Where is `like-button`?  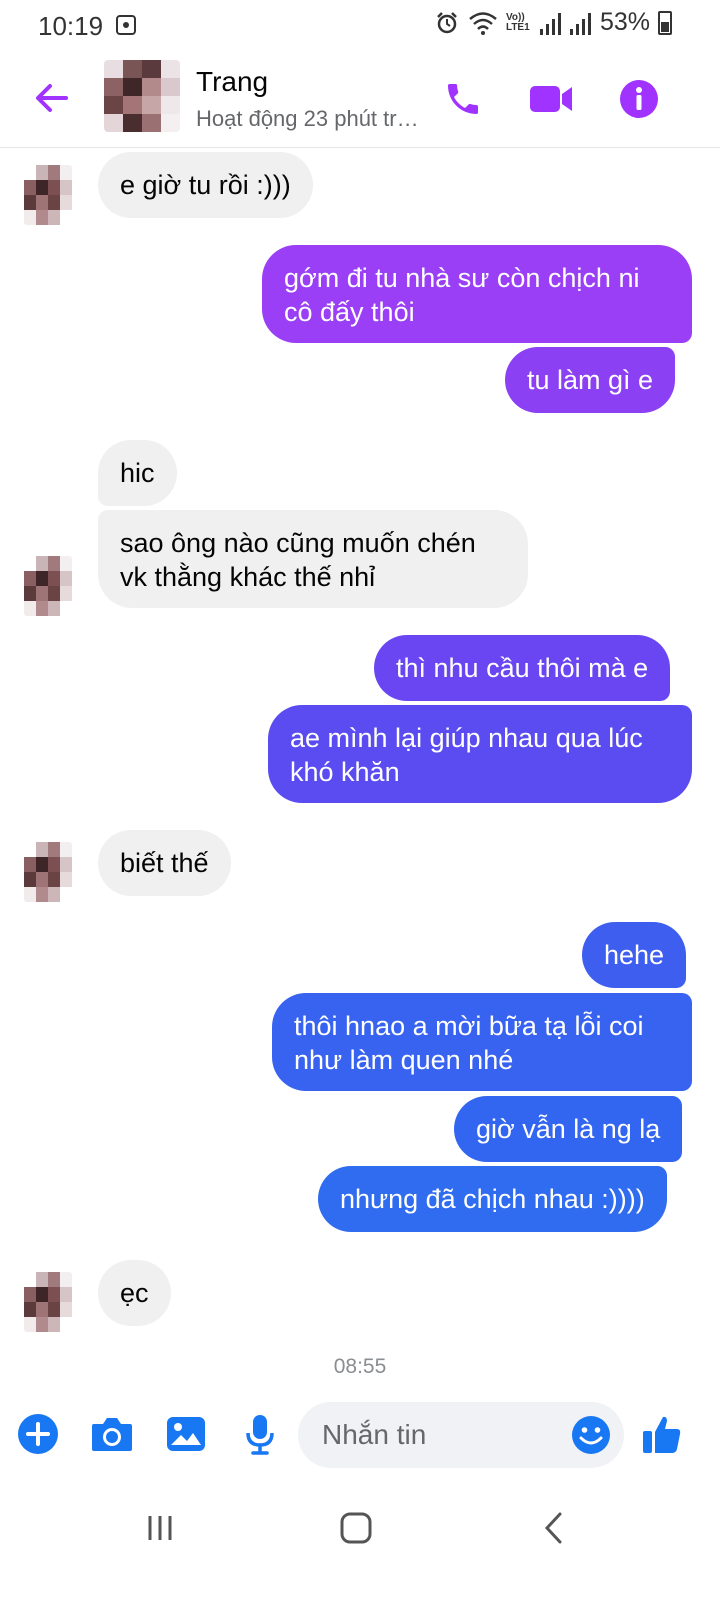 like-button is located at coordinates (662, 1434).